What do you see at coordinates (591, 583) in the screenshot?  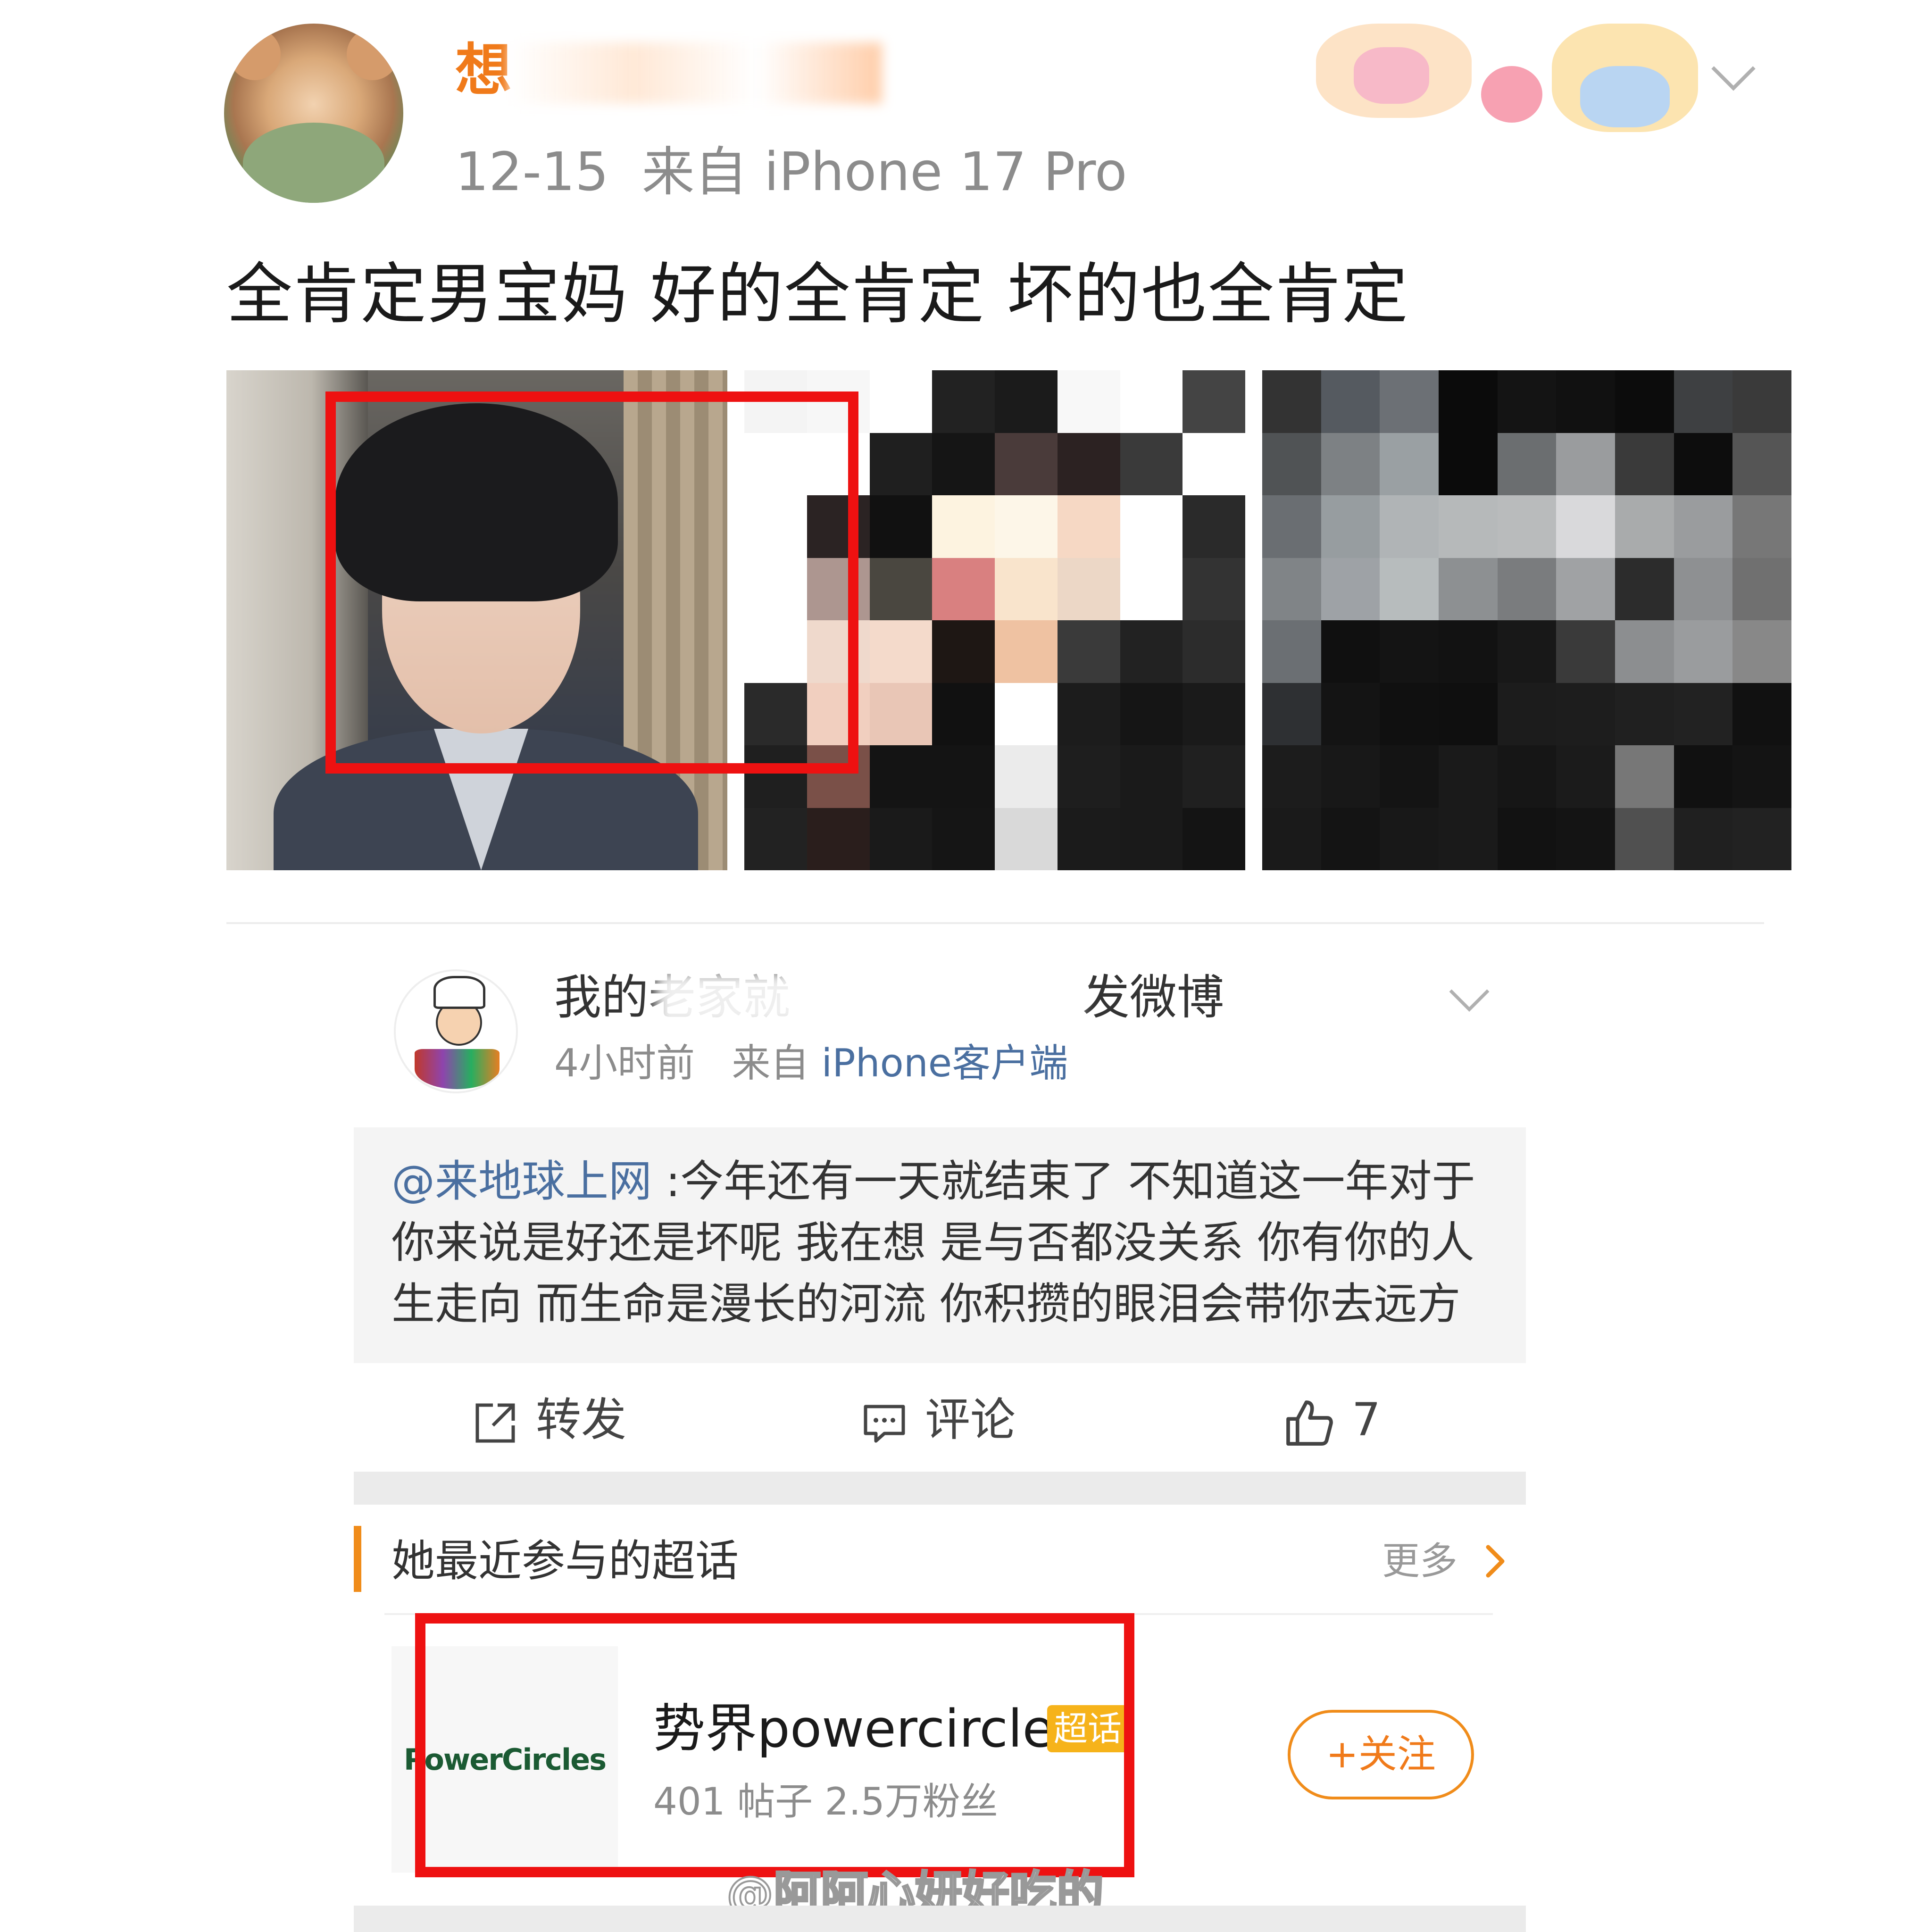 I see `highlight-box-face` at bounding box center [591, 583].